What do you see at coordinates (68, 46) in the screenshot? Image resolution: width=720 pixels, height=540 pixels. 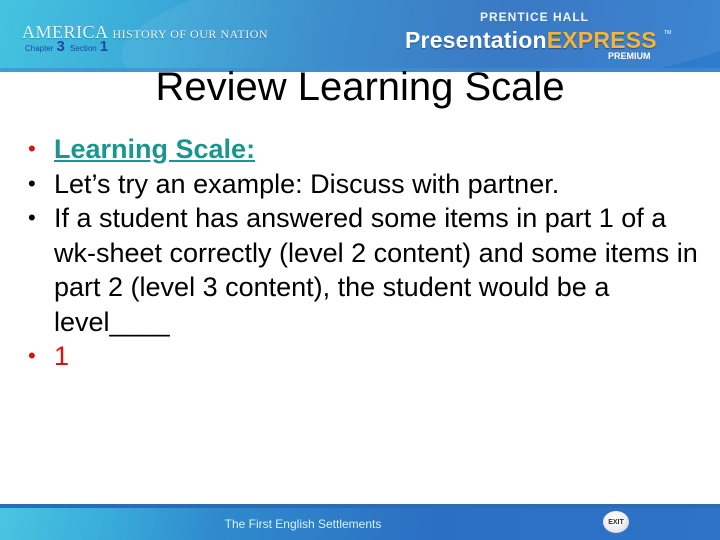 I see `chapter-section-indicator: Chapter 3 Section 1` at bounding box center [68, 46].